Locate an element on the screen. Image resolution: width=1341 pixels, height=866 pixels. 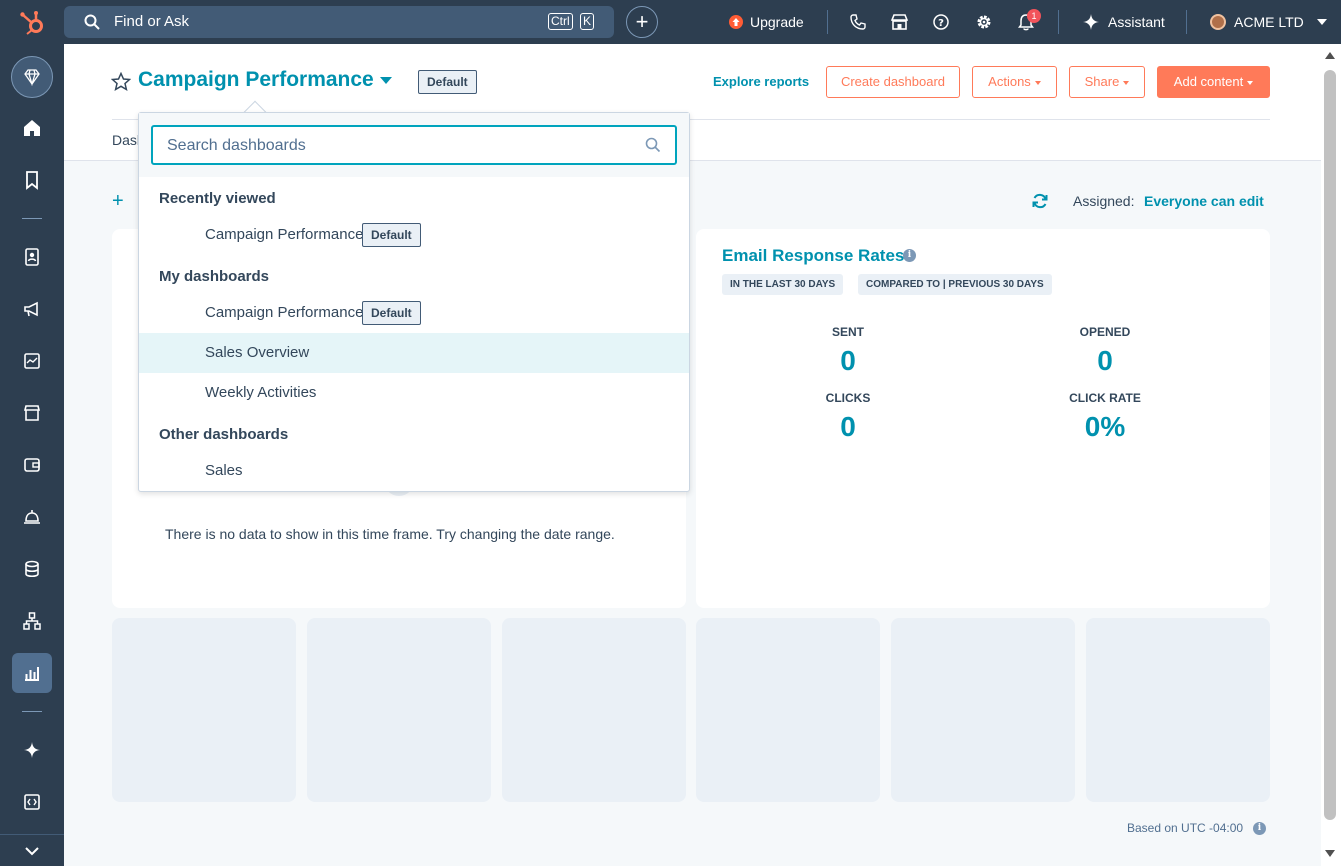
scrollbar-thumb is located at coordinates (1330, 445).